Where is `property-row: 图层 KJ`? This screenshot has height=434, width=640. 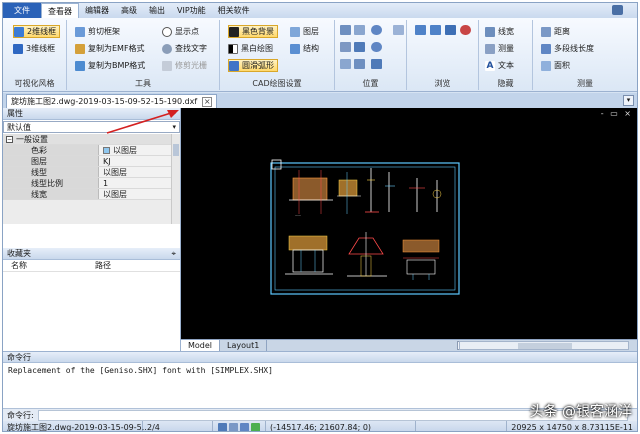 property-row: 图层 KJ is located at coordinates (91, 161).